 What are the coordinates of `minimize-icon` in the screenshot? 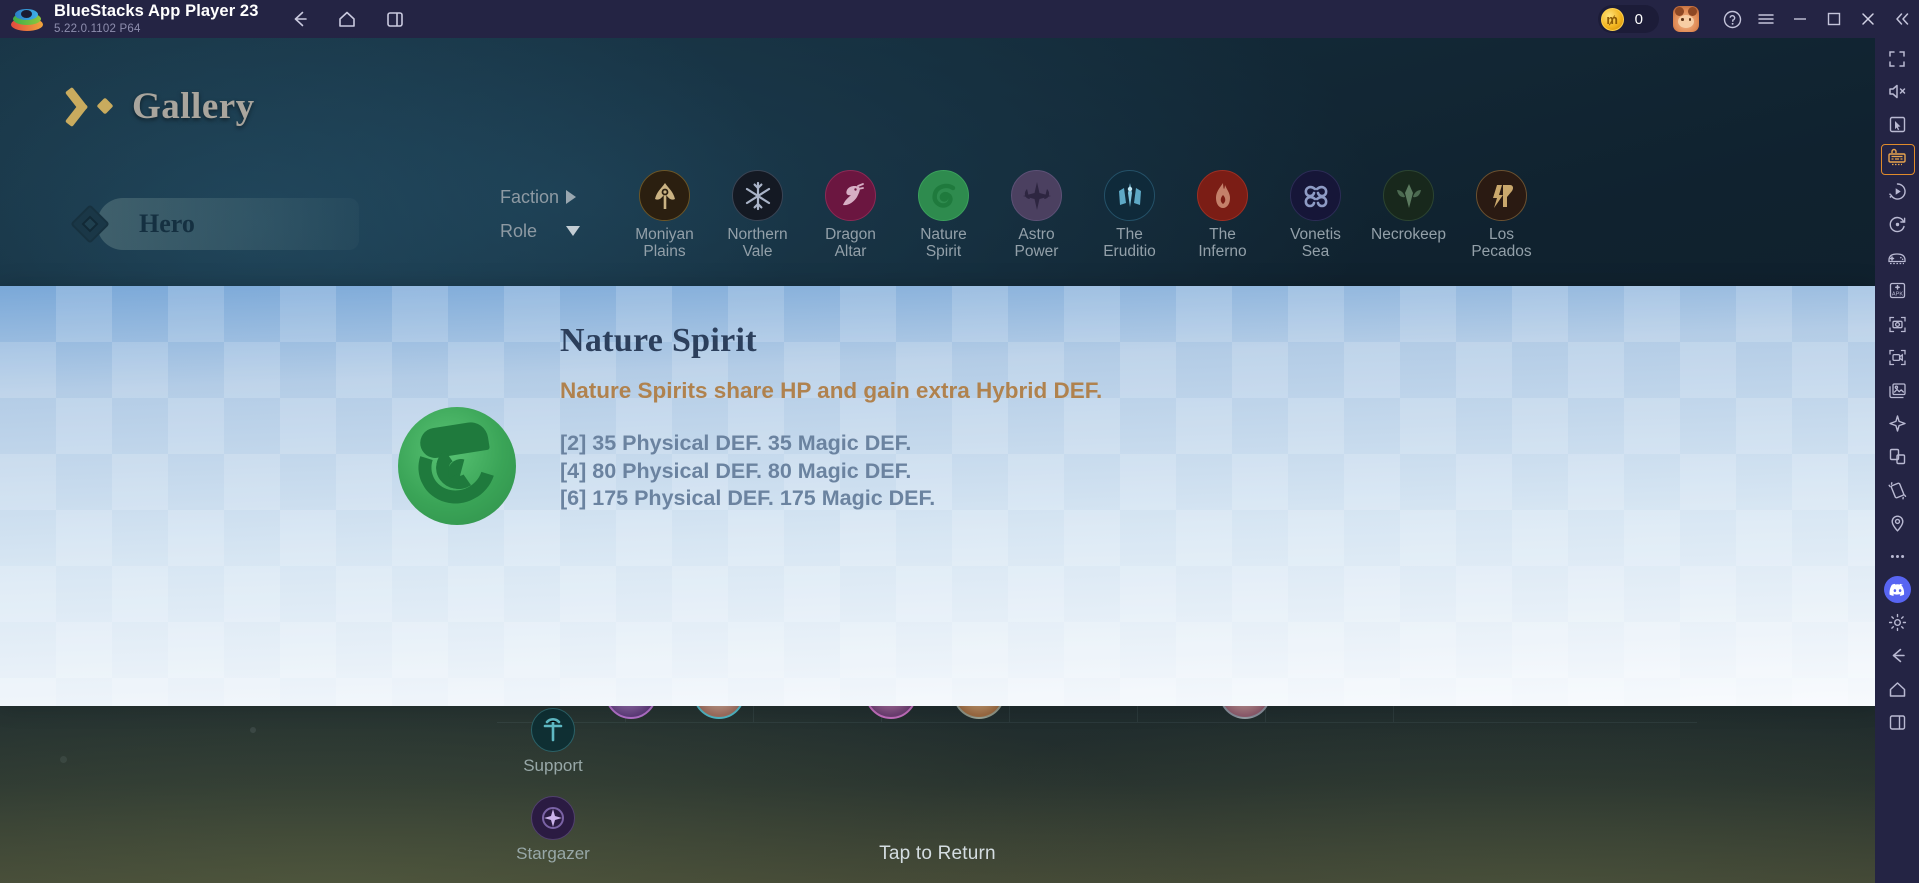 It's located at (1800, 19).